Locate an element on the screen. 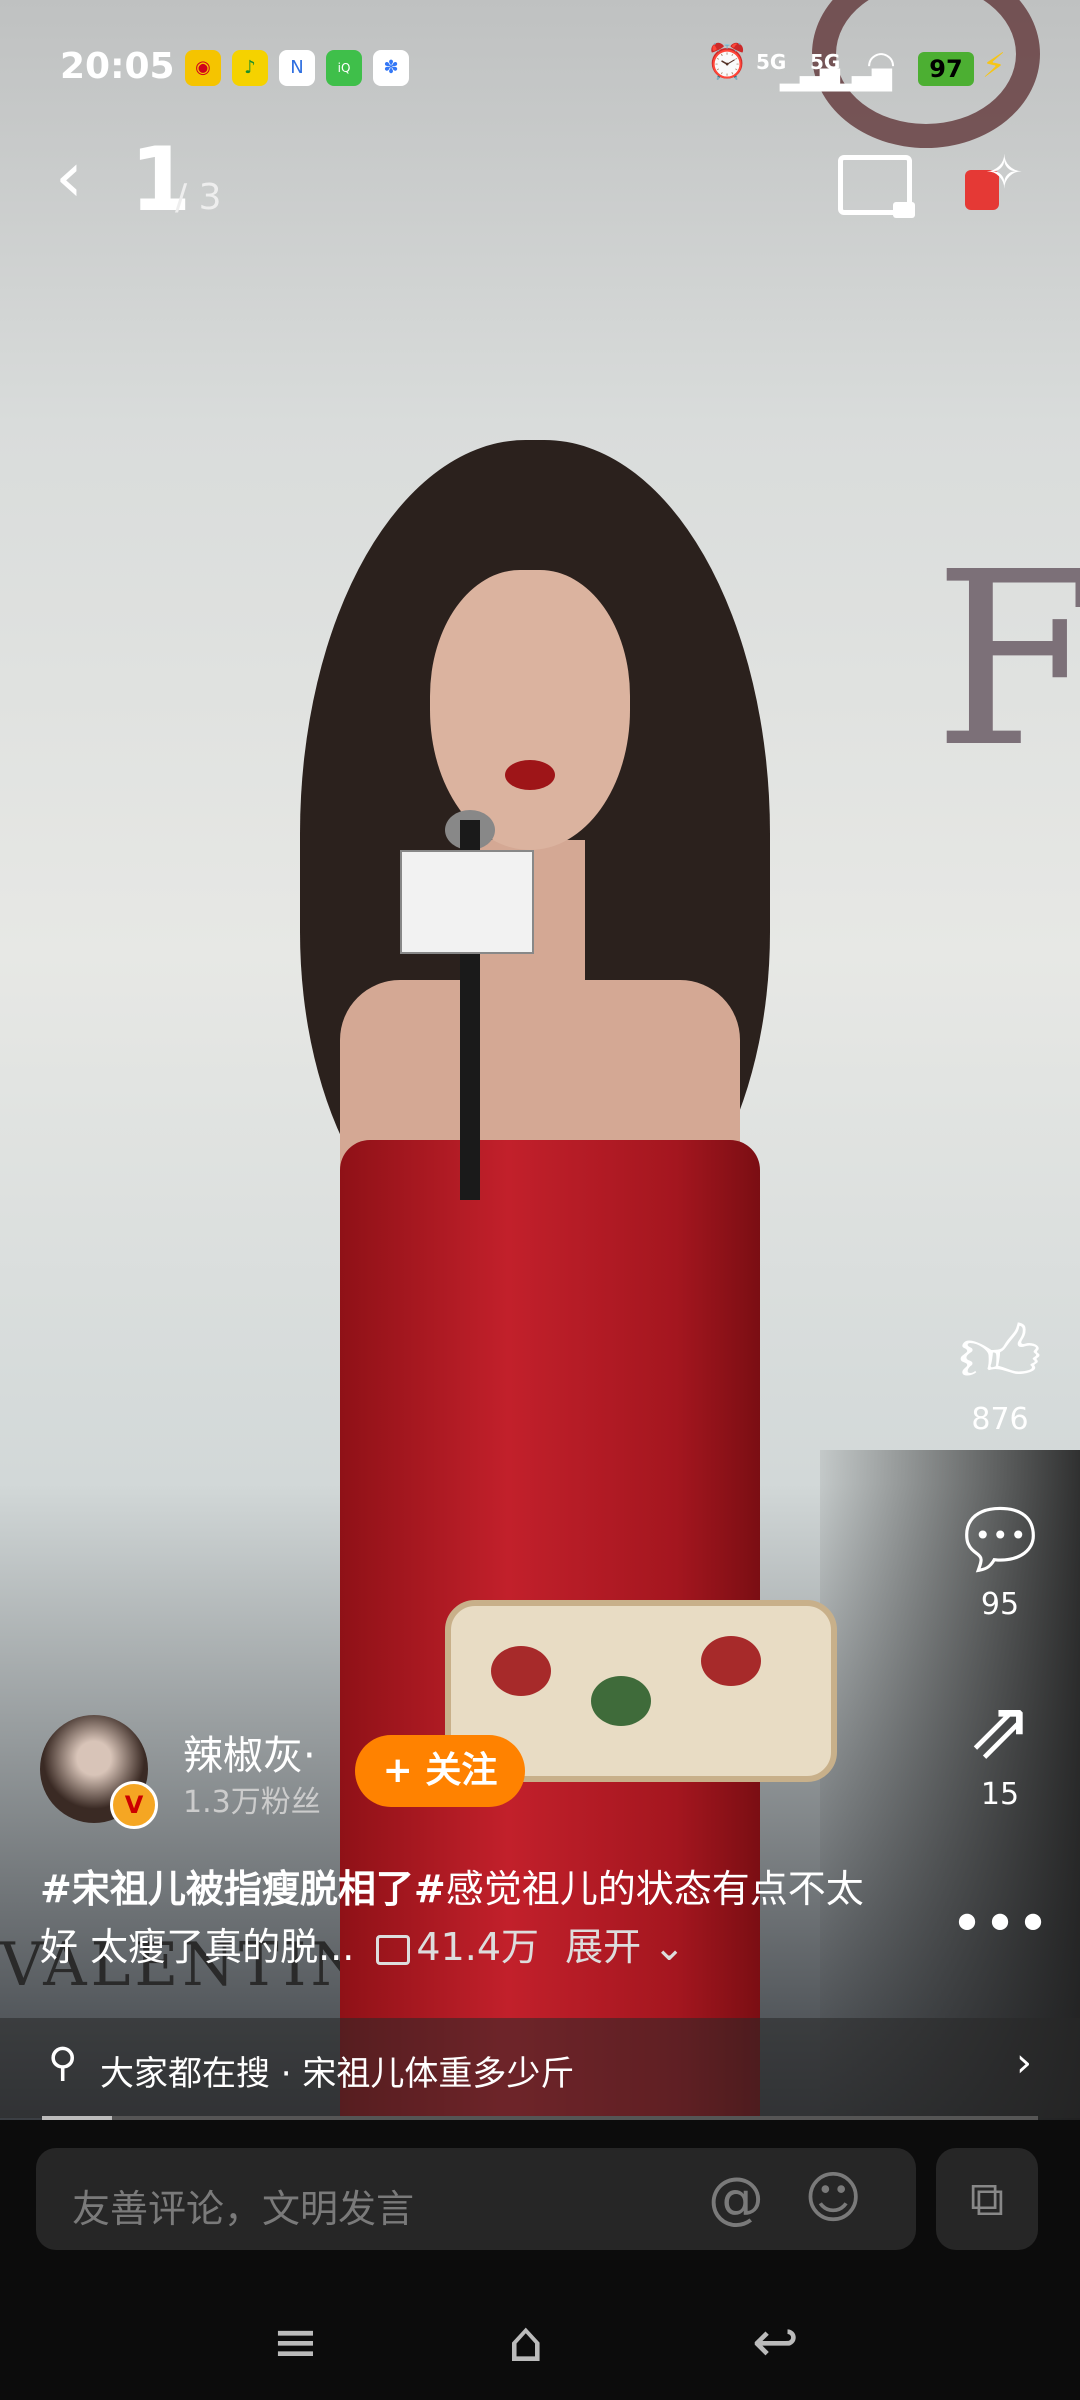  chevron-down-icon: ⌄ is located at coordinates (663, 1947).